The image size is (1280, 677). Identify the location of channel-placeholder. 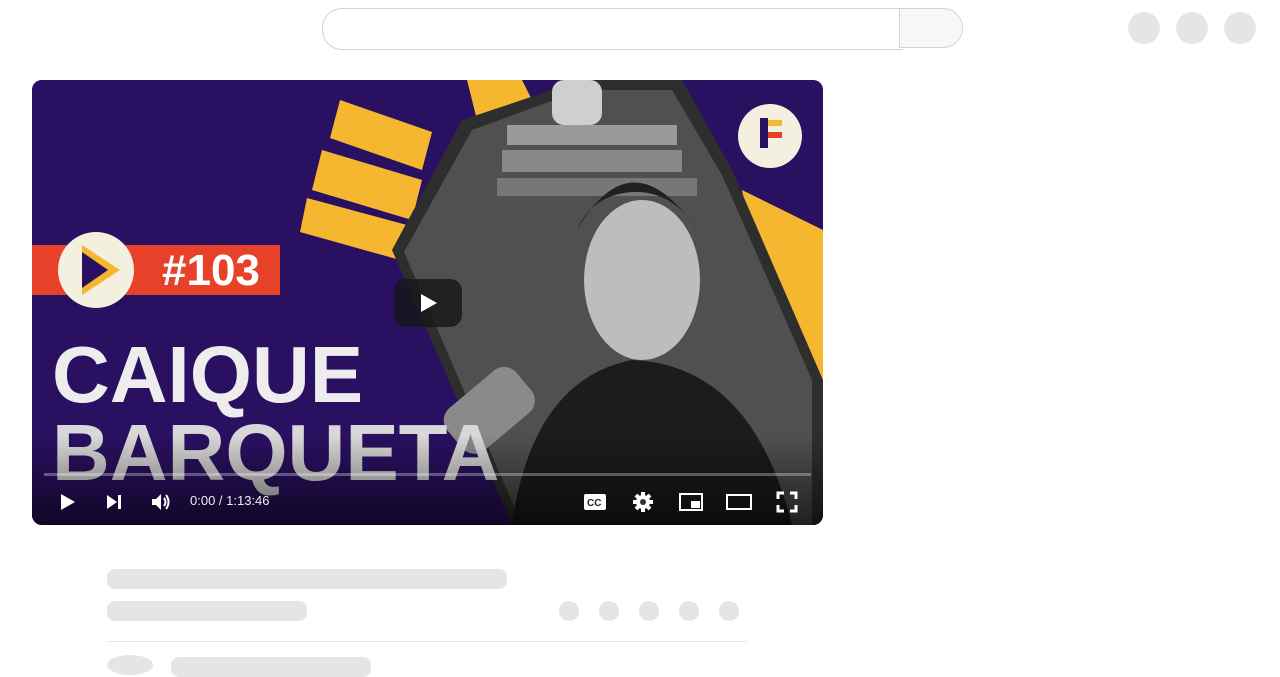
(207, 611).